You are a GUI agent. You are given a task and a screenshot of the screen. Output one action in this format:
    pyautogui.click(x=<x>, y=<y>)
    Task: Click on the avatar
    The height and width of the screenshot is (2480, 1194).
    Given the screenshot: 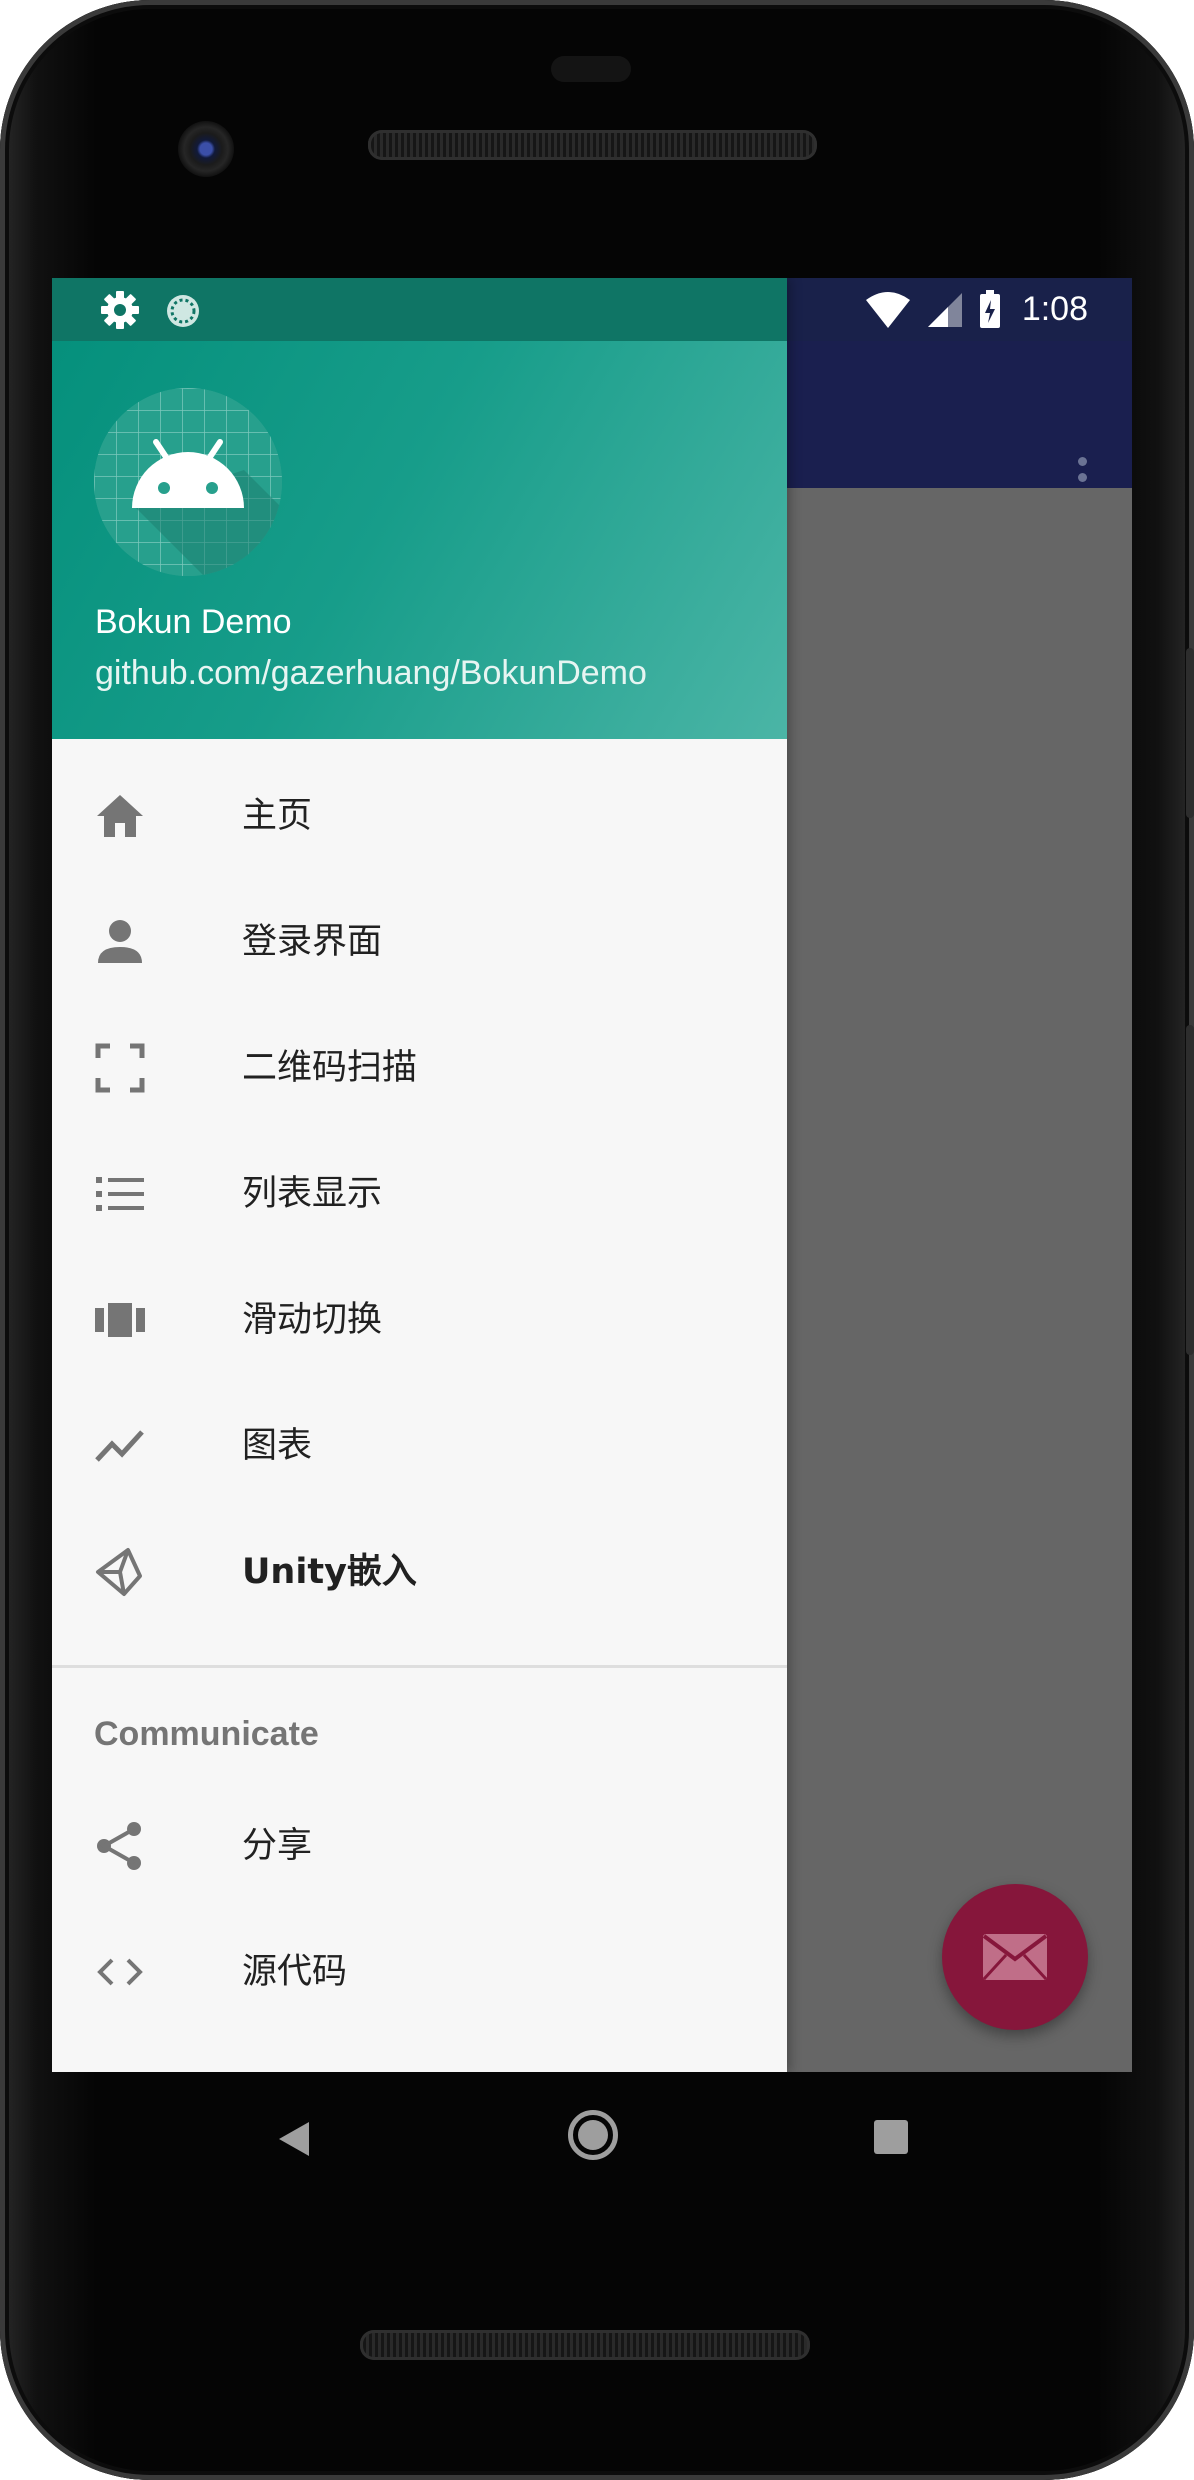 What is the action you would take?
    pyautogui.click(x=188, y=482)
    